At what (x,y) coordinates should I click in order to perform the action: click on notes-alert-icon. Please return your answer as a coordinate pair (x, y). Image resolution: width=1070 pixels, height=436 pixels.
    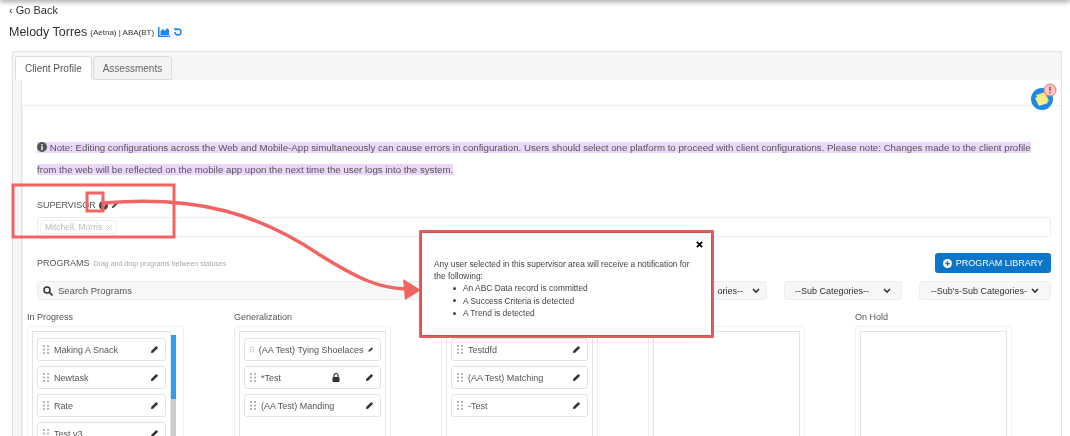
    Looking at the image, I should click on (1043, 97).